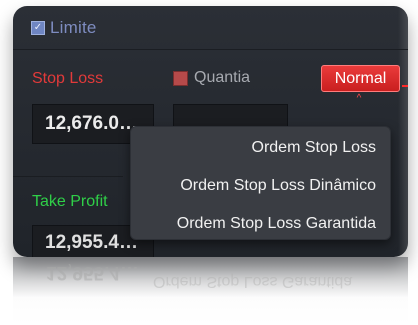  Describe the element at coordinates (405, 86) in the screenshot. I see `market-signal-red` at that location.